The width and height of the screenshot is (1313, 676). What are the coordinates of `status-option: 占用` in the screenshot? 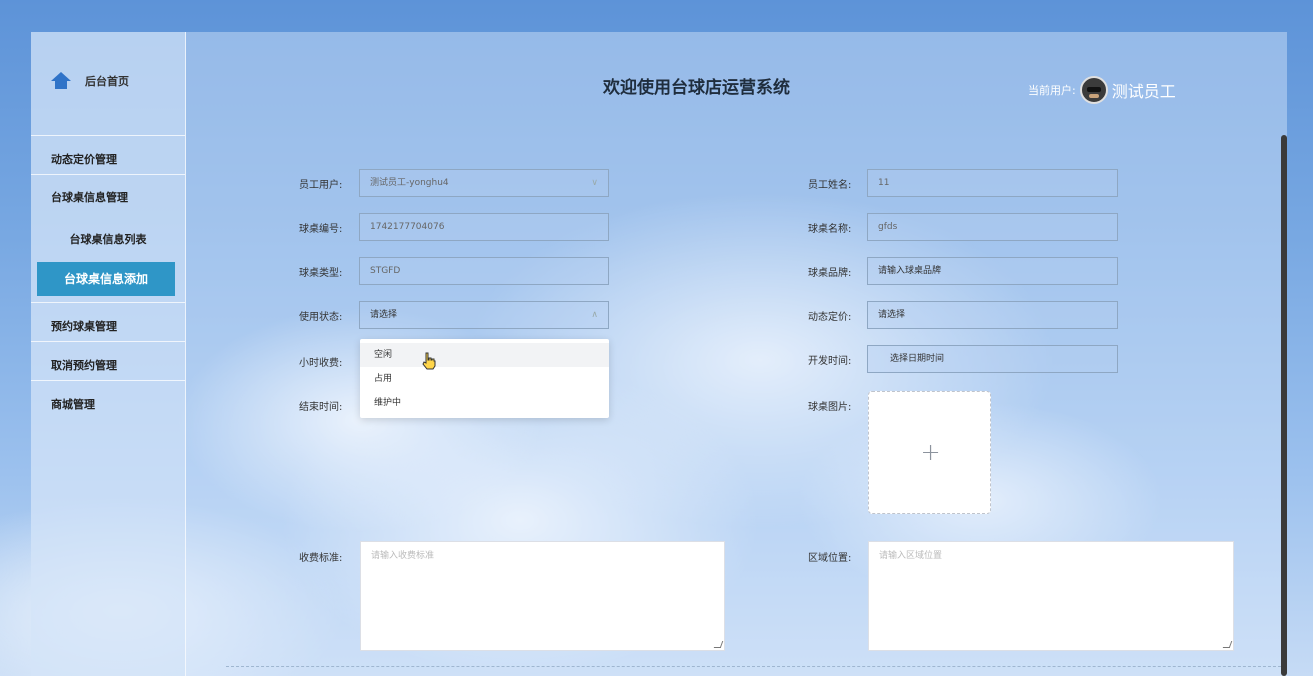 It's located at (484, 379).